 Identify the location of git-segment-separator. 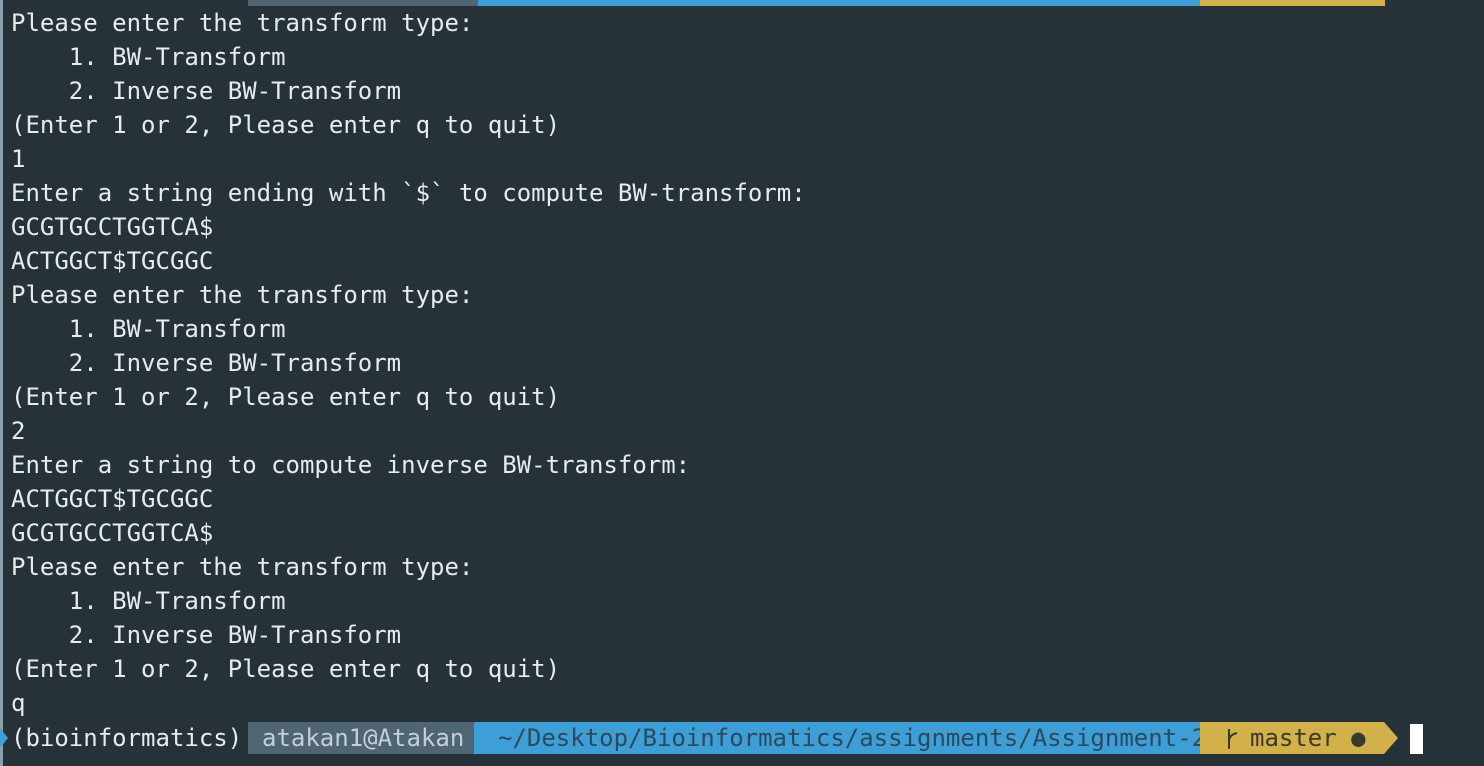
(1391, 738).